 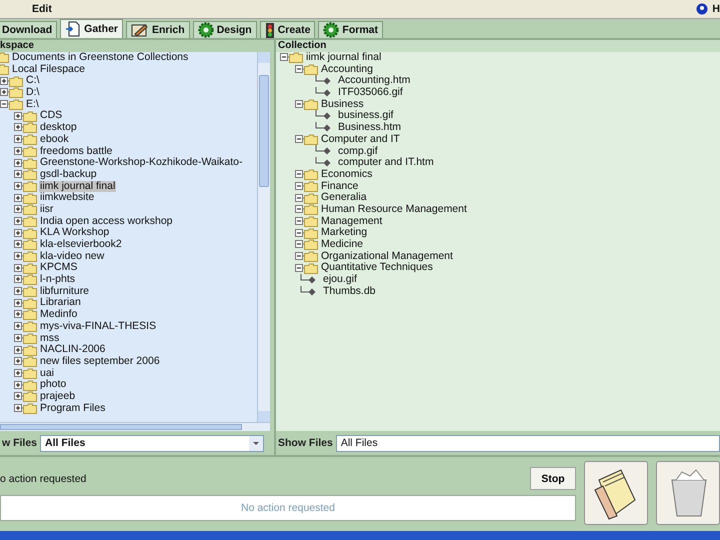 I want to click on folder-name: D:\, so click(x=32, y=93).